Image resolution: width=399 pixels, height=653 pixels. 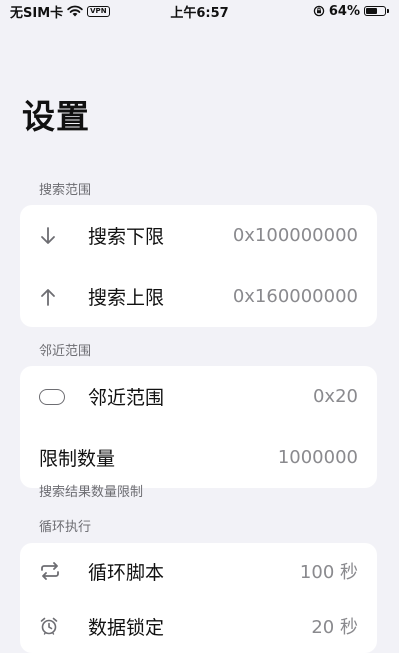 What do you see at coordinates (65, 351) in the screenshot?
I see `section-header-proximity: 邻近范围` at bounding box center [65, 351].